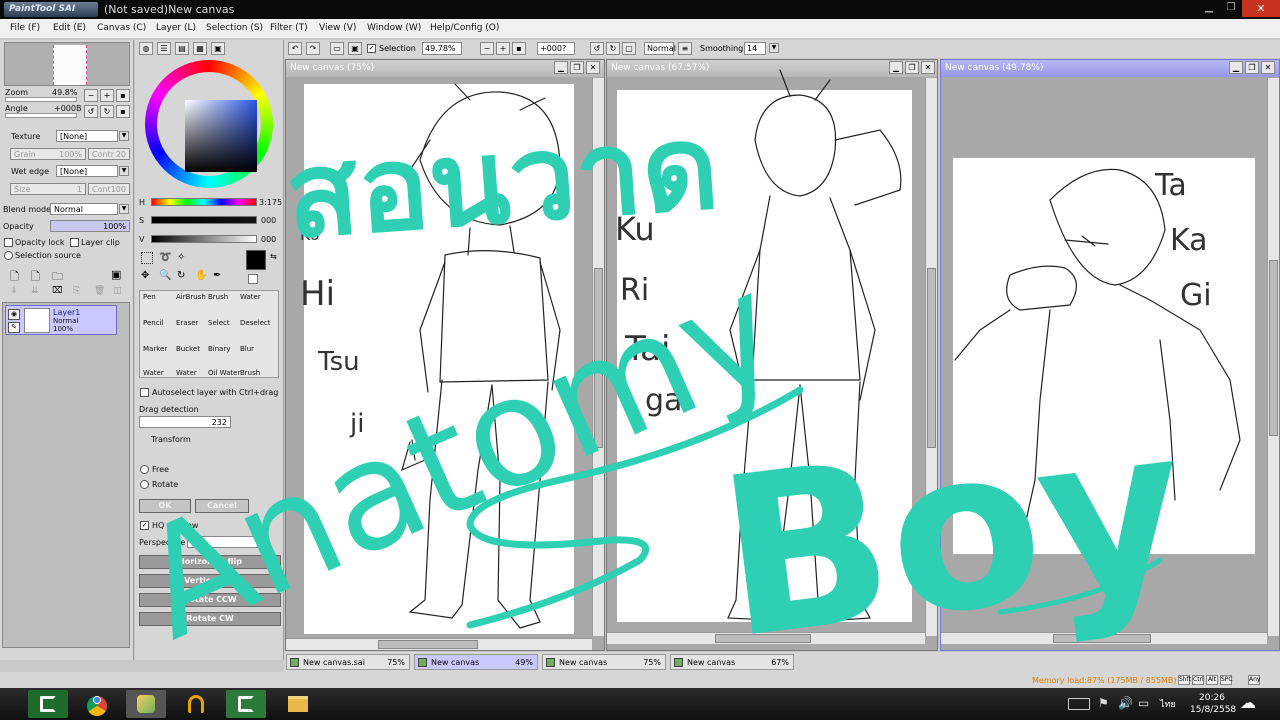  I want to click on sketch-text-ko: Ko, so click(309, 234).